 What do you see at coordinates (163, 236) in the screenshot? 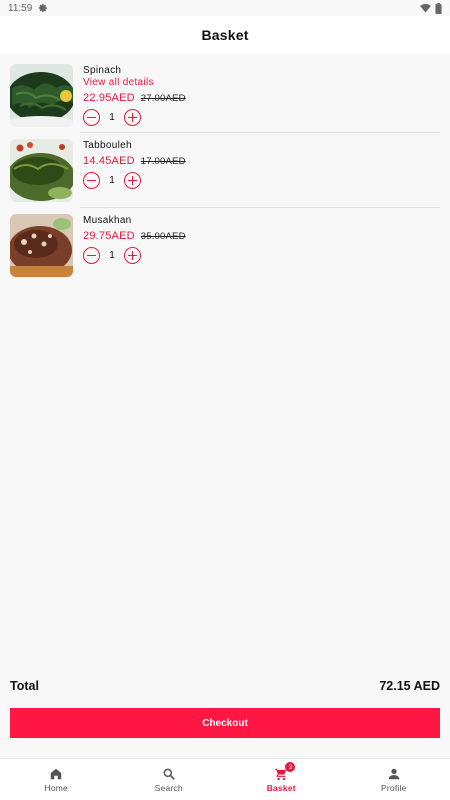
I see `item-old-price: 35.00AED` at bounding box center [163, 236].